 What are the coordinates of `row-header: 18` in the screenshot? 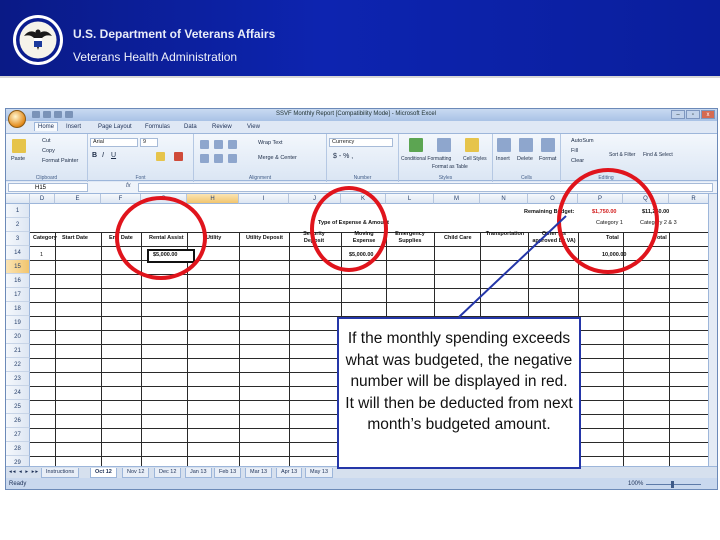 It's located at (18, 309).